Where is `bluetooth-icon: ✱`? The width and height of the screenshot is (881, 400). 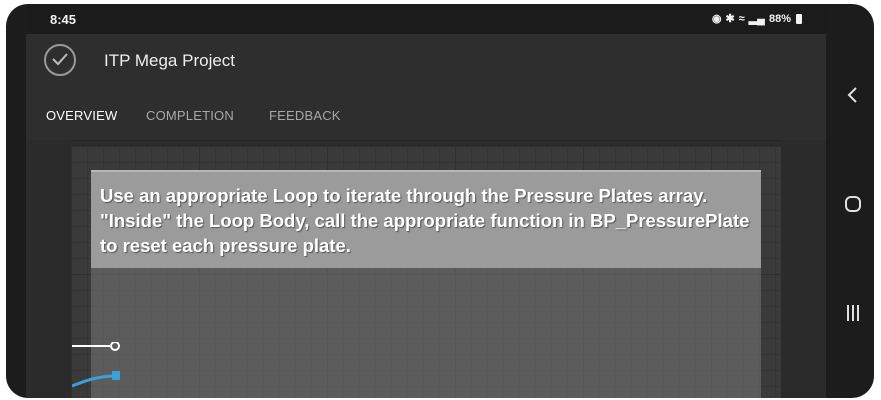 bluetooth-icon: ✱ is located at coordinates (730, 19).